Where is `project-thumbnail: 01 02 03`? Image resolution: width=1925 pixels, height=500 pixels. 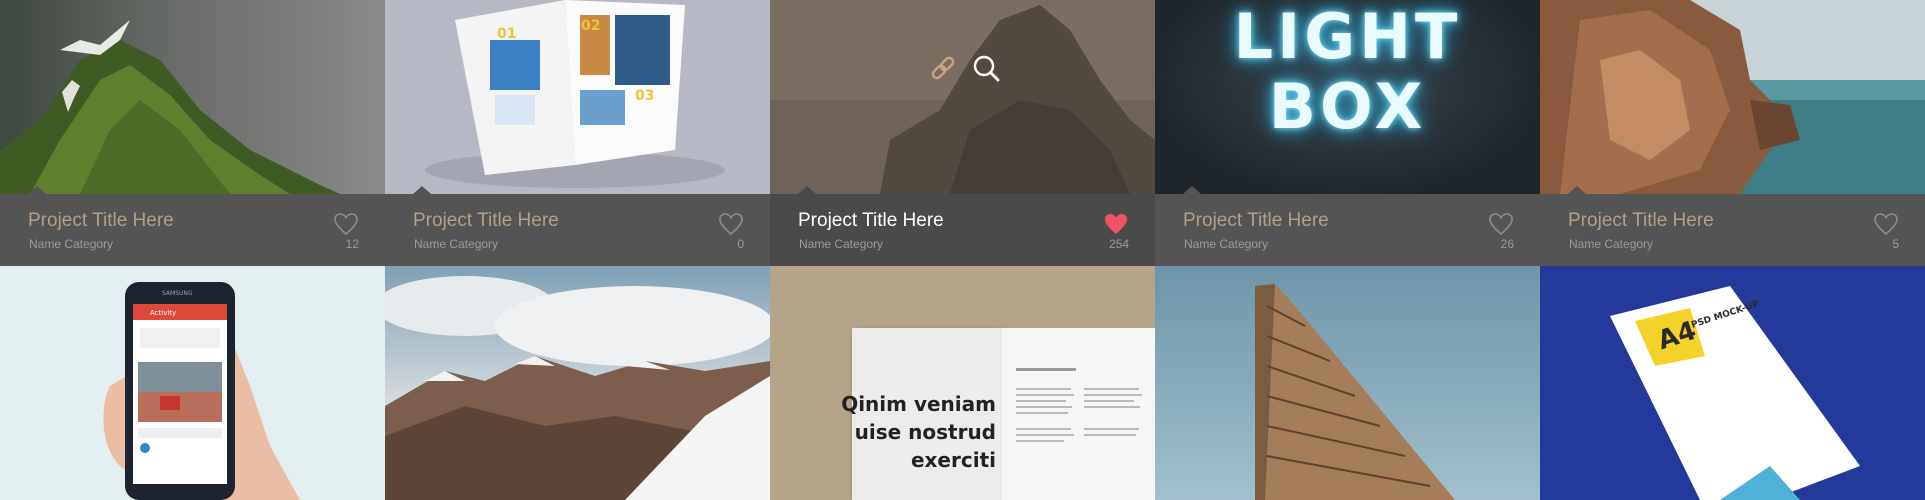 project-thumbnail: 01 02 03 is located at coordinates (577, 97).